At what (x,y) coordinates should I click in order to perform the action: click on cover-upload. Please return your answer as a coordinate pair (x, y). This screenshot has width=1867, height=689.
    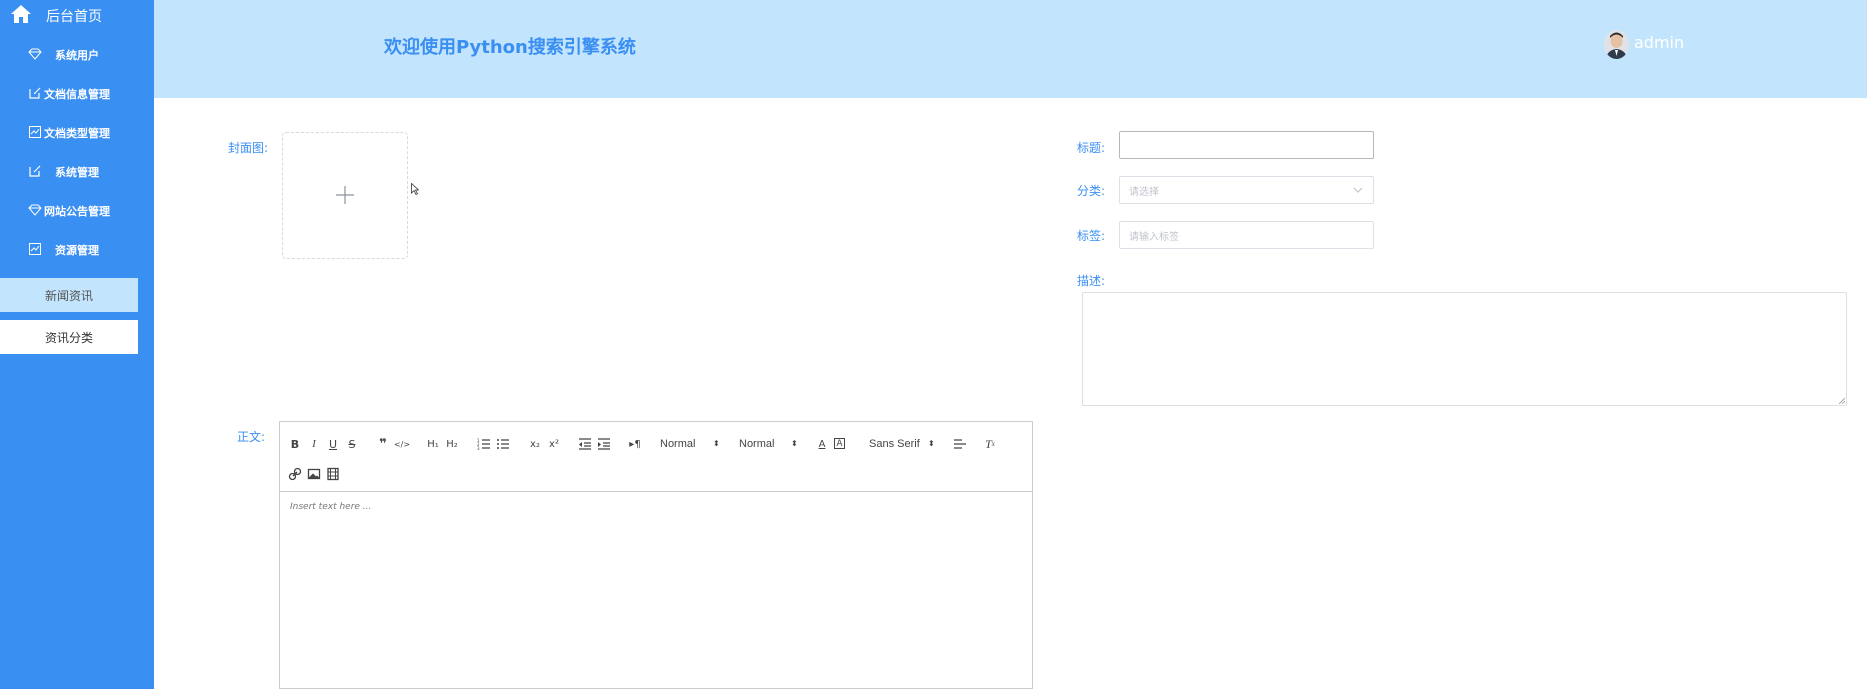
    Looking at the image, I should click on (345, 195).